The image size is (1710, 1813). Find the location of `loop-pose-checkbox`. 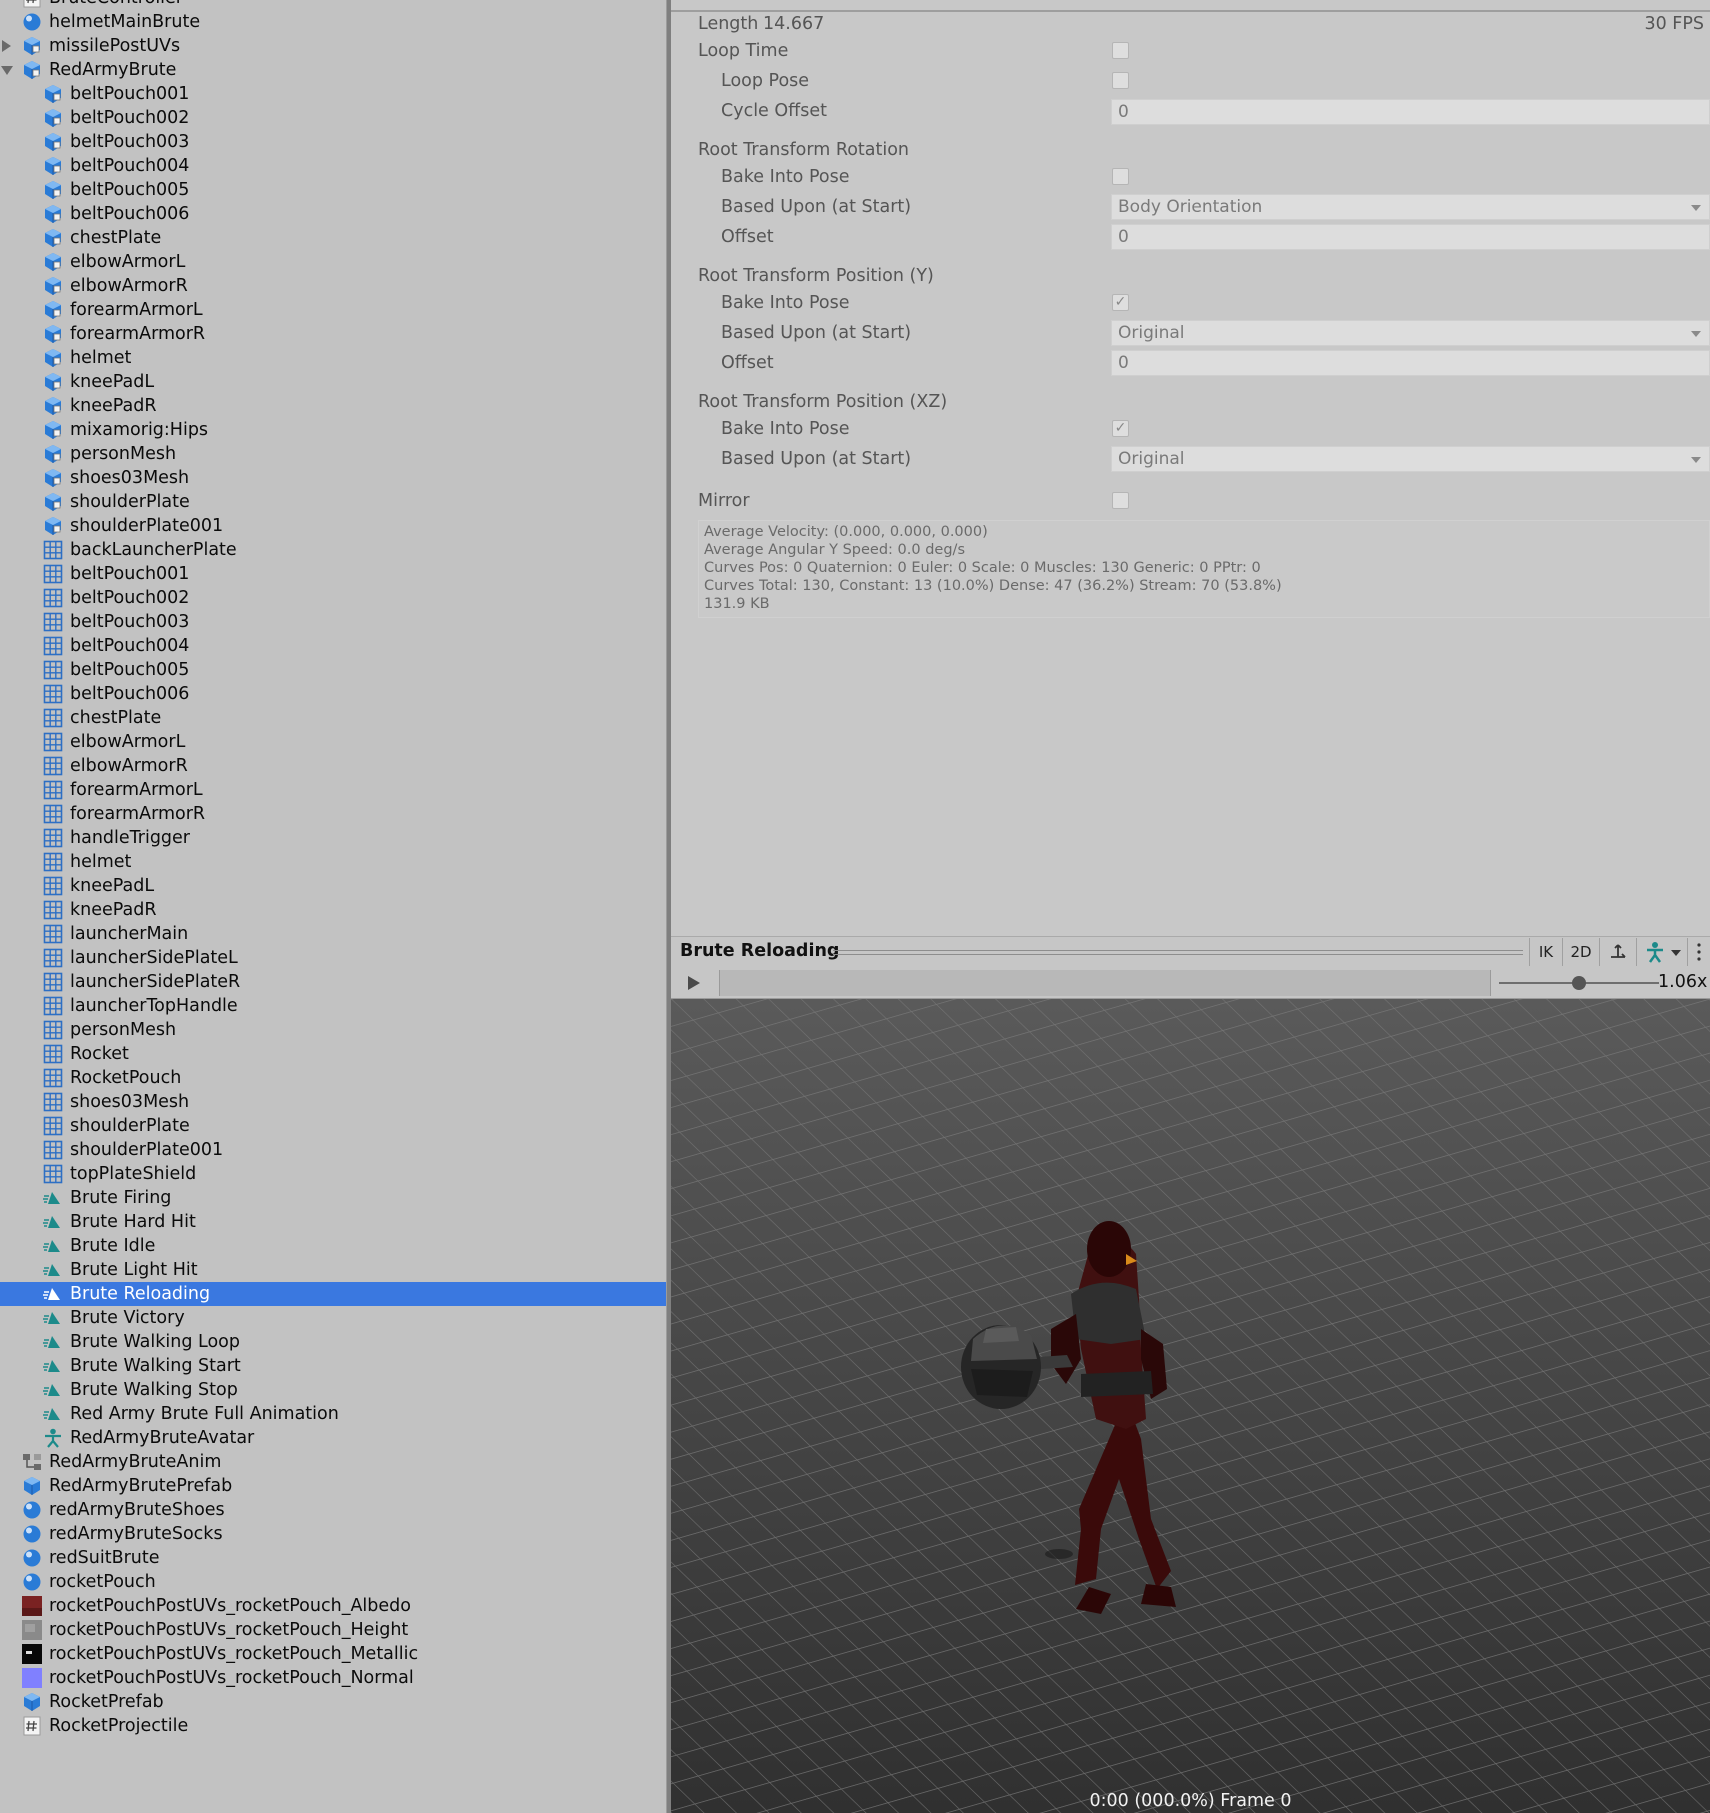

loop-pose-checkbox is located at coordinates (1120, 80).